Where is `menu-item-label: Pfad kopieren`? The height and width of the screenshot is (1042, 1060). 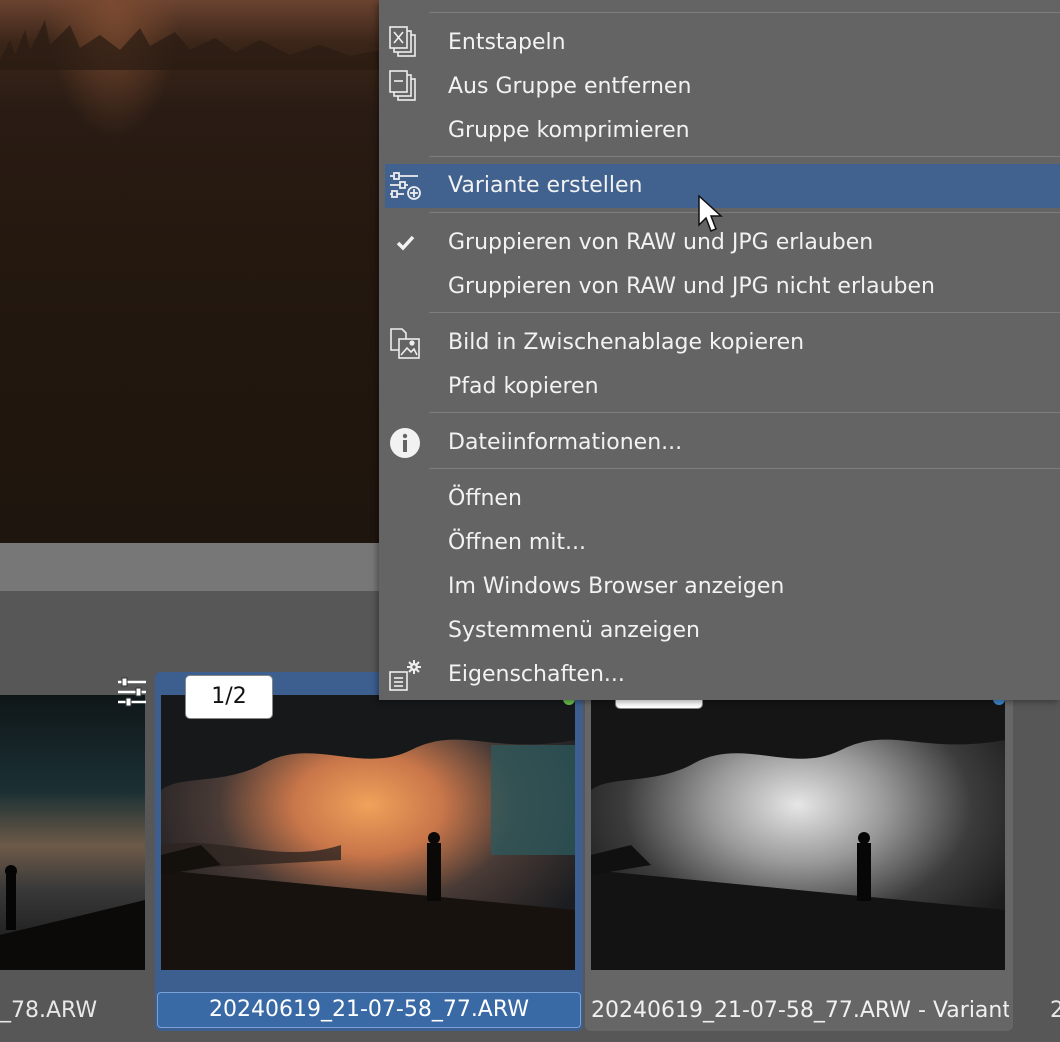 menu-item-label: Pfad kopieren is located at coordinates (523, 386).